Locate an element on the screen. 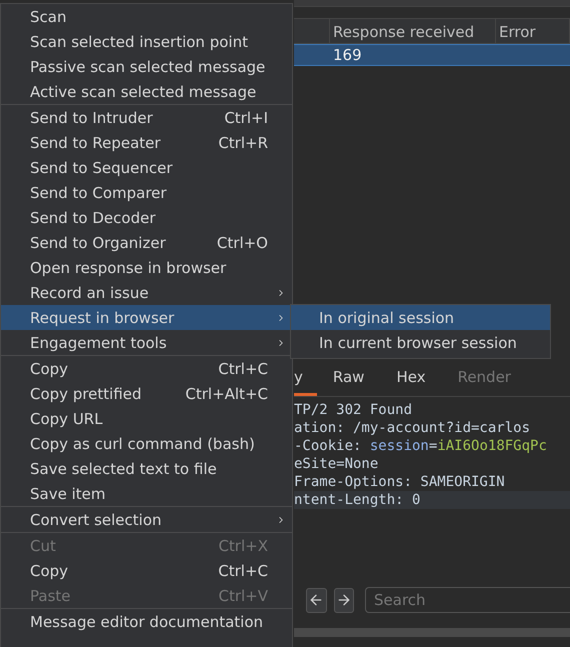 This screenshot has width=570, height=647. response-line: -Cookie: session=iAI6Oo18FGqPc is located at coordinates (421, 446).